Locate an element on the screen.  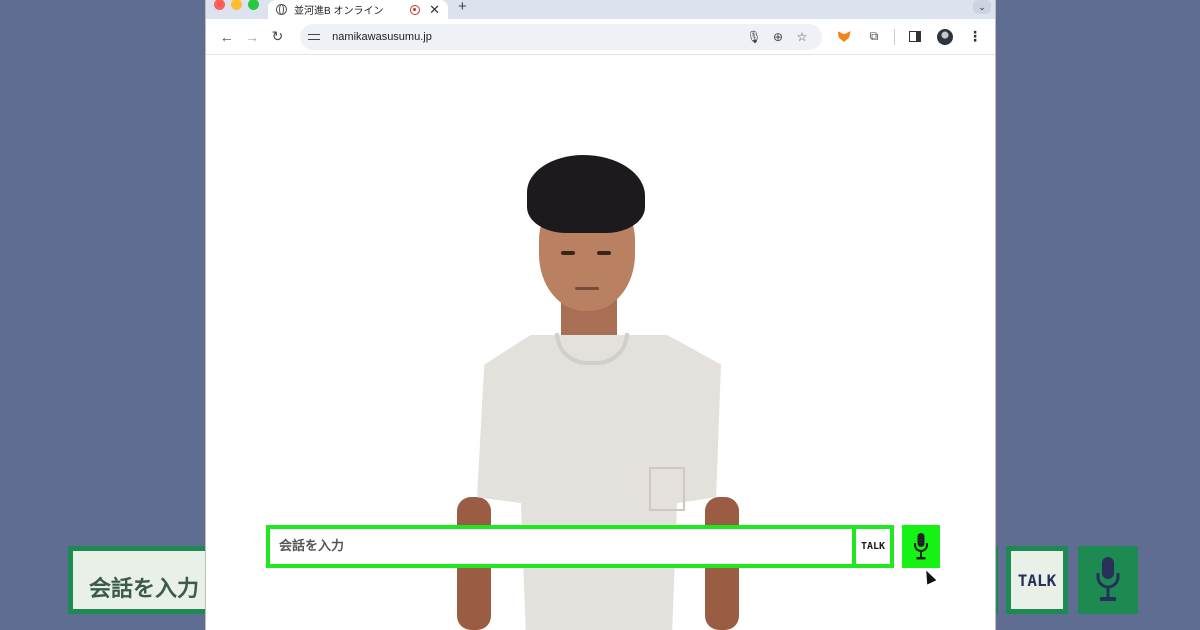
zoom-icon: ⊕ is located at coordinates (778, 37).